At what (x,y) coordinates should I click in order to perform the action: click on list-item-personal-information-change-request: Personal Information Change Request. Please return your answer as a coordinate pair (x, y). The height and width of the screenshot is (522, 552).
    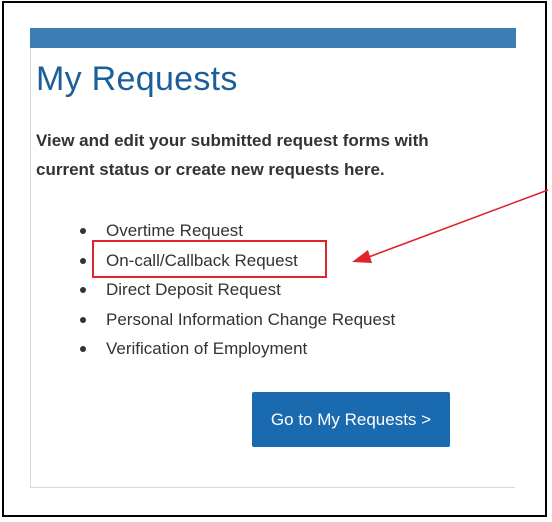
    Looking at the image, I should click on (237, 320).